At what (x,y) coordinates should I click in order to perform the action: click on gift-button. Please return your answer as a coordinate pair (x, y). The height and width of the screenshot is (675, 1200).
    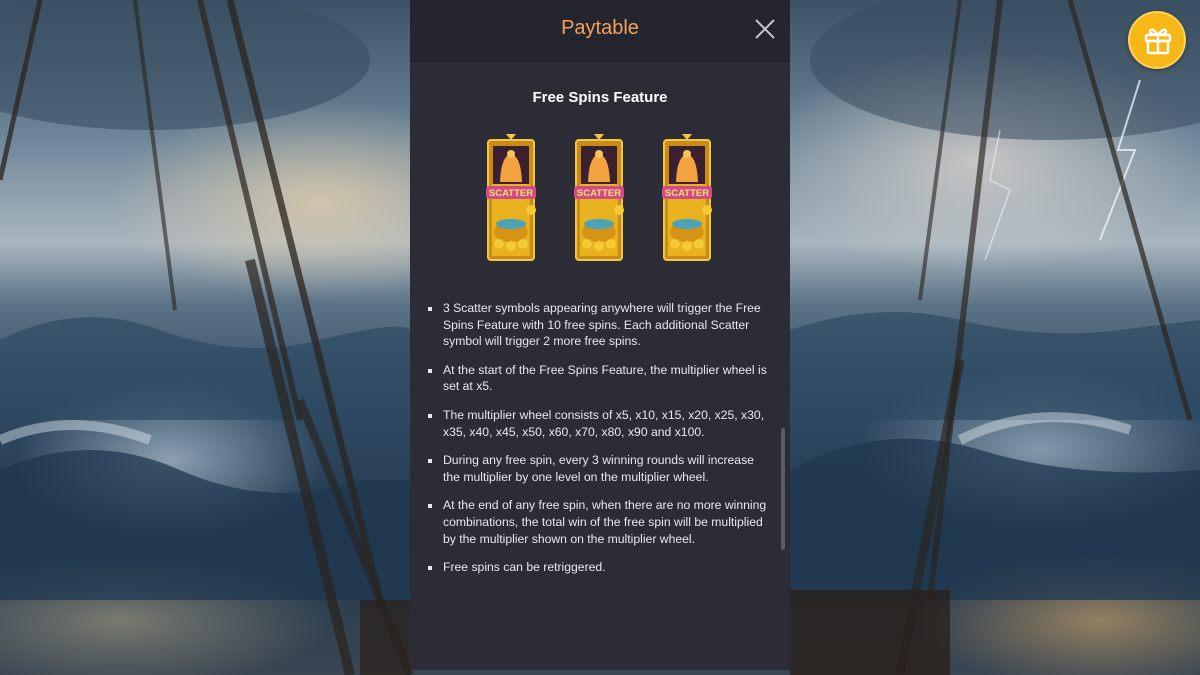
    Looking at the image, I should click on (1157, 40).